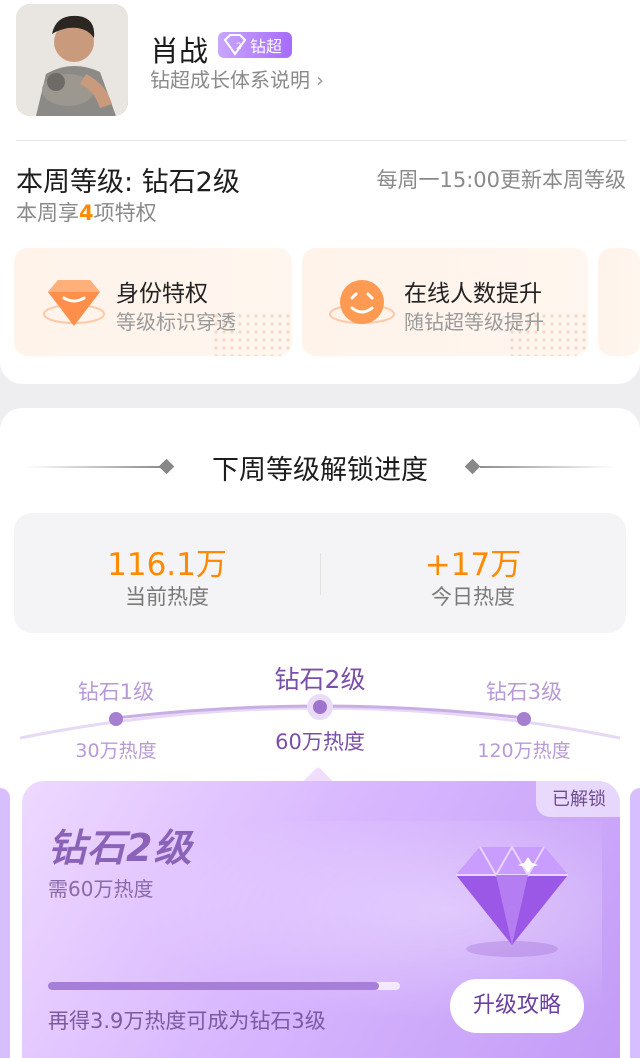  I want to click on privilege-count-line: 本周享4项特权, so click(86, 212).